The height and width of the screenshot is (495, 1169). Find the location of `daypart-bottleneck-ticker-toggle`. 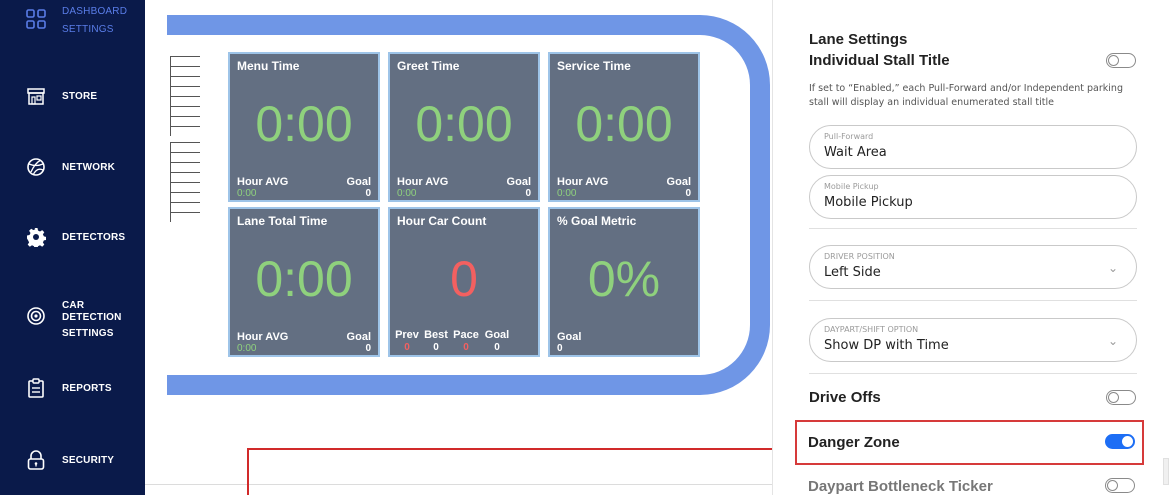

daypart-bottleneck-ticker-toggle is located at coordinates (1120, 485).